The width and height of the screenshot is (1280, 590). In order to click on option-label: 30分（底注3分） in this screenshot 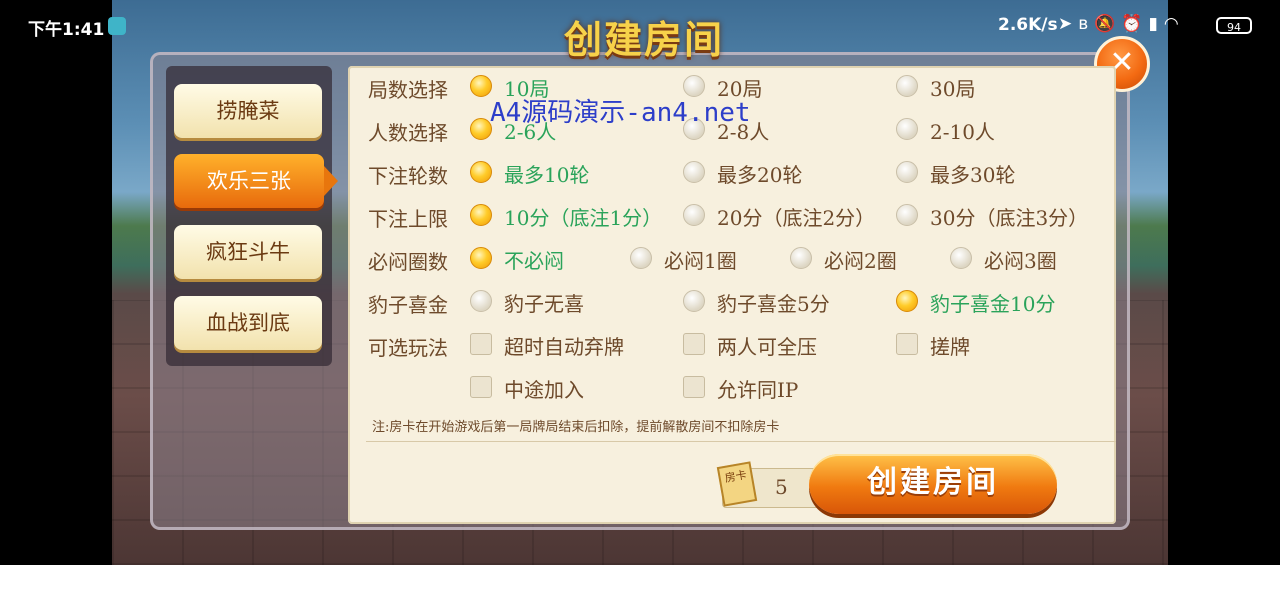, I will do `click(1009, 218)`.